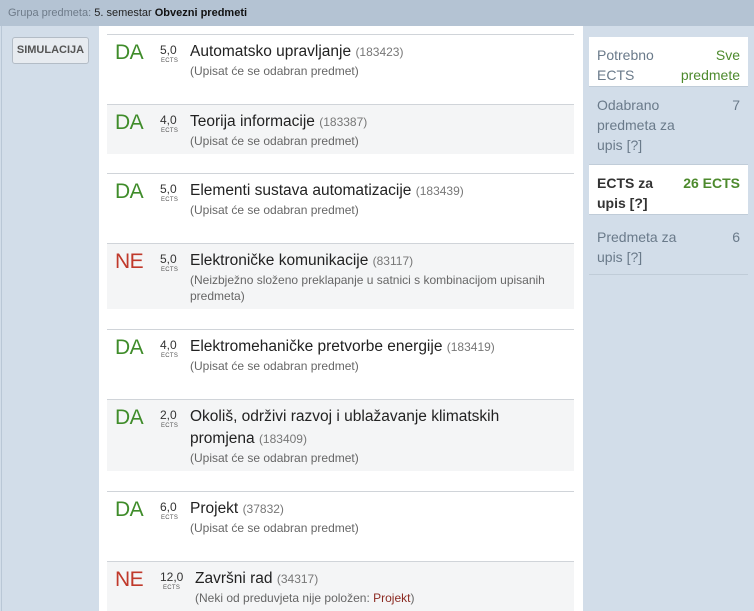 The image size is (754, 611). I want to click on course-name: Projekt, so click(214, 508).